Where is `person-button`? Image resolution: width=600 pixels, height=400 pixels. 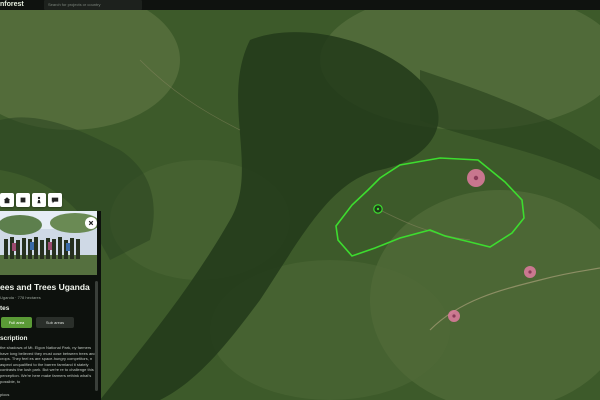 person-button is located at coordinates (39, 200).